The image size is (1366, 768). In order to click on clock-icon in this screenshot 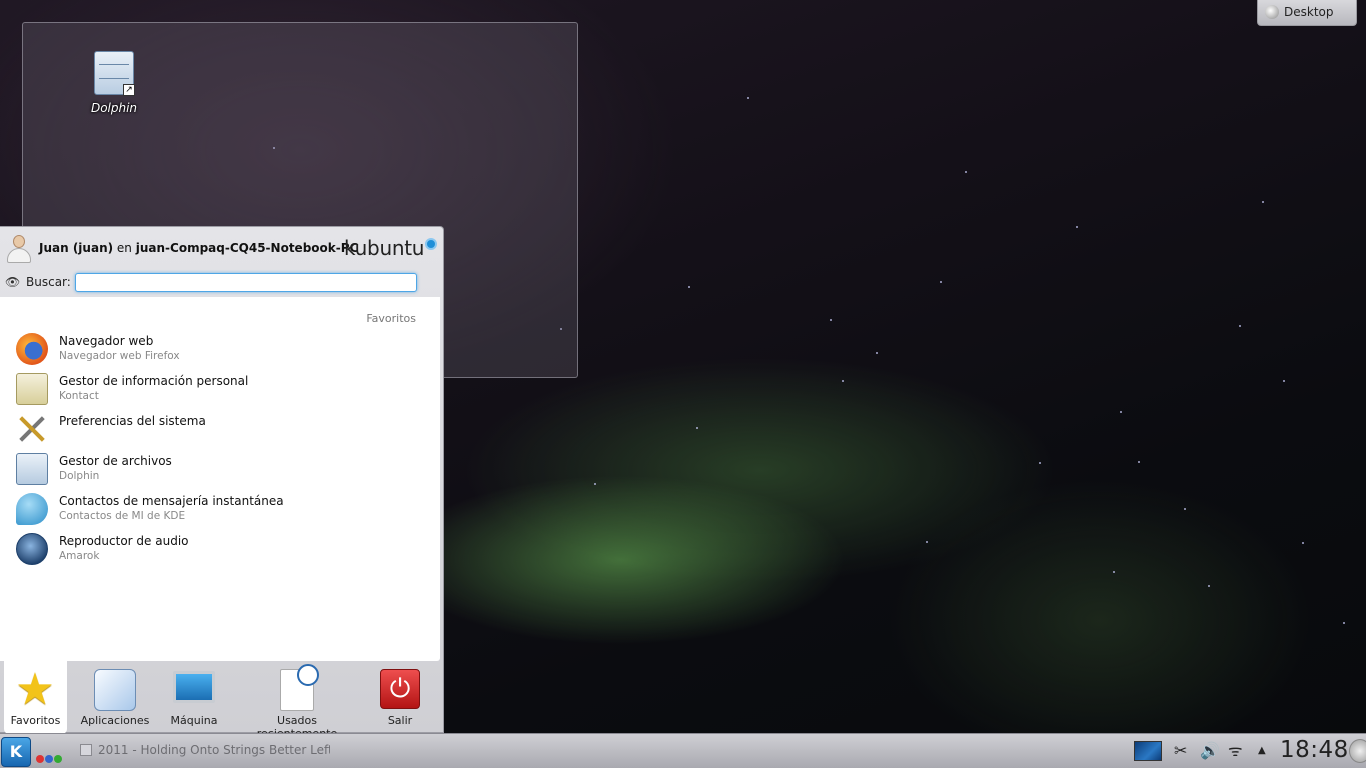, I will do `click(308, 675)`.